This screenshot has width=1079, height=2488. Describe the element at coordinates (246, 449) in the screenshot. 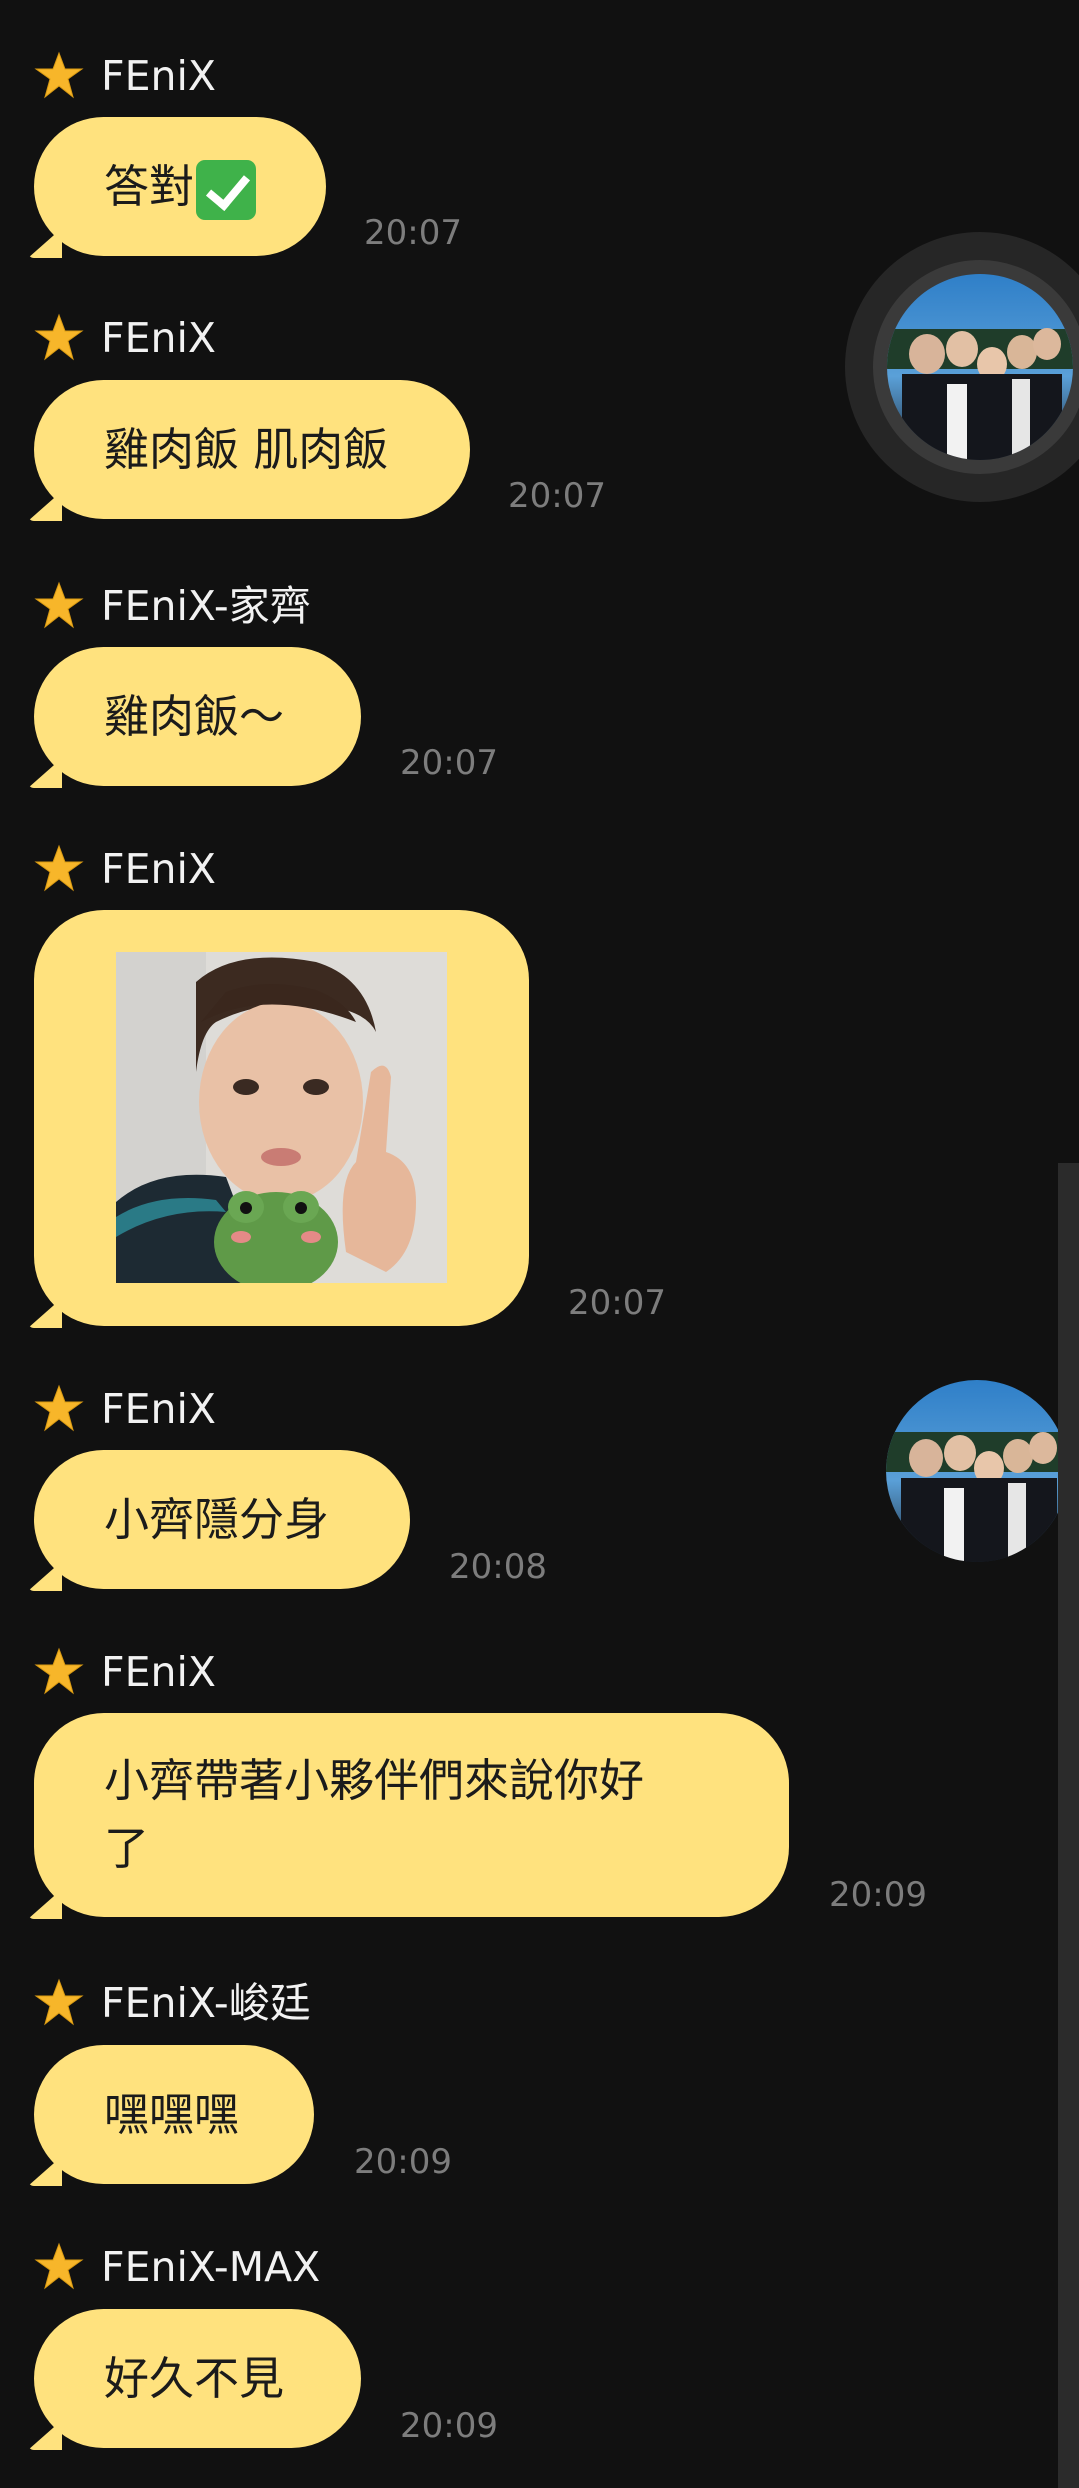

I see `message-text: 雞肉飯 肌肉飯` at that location.